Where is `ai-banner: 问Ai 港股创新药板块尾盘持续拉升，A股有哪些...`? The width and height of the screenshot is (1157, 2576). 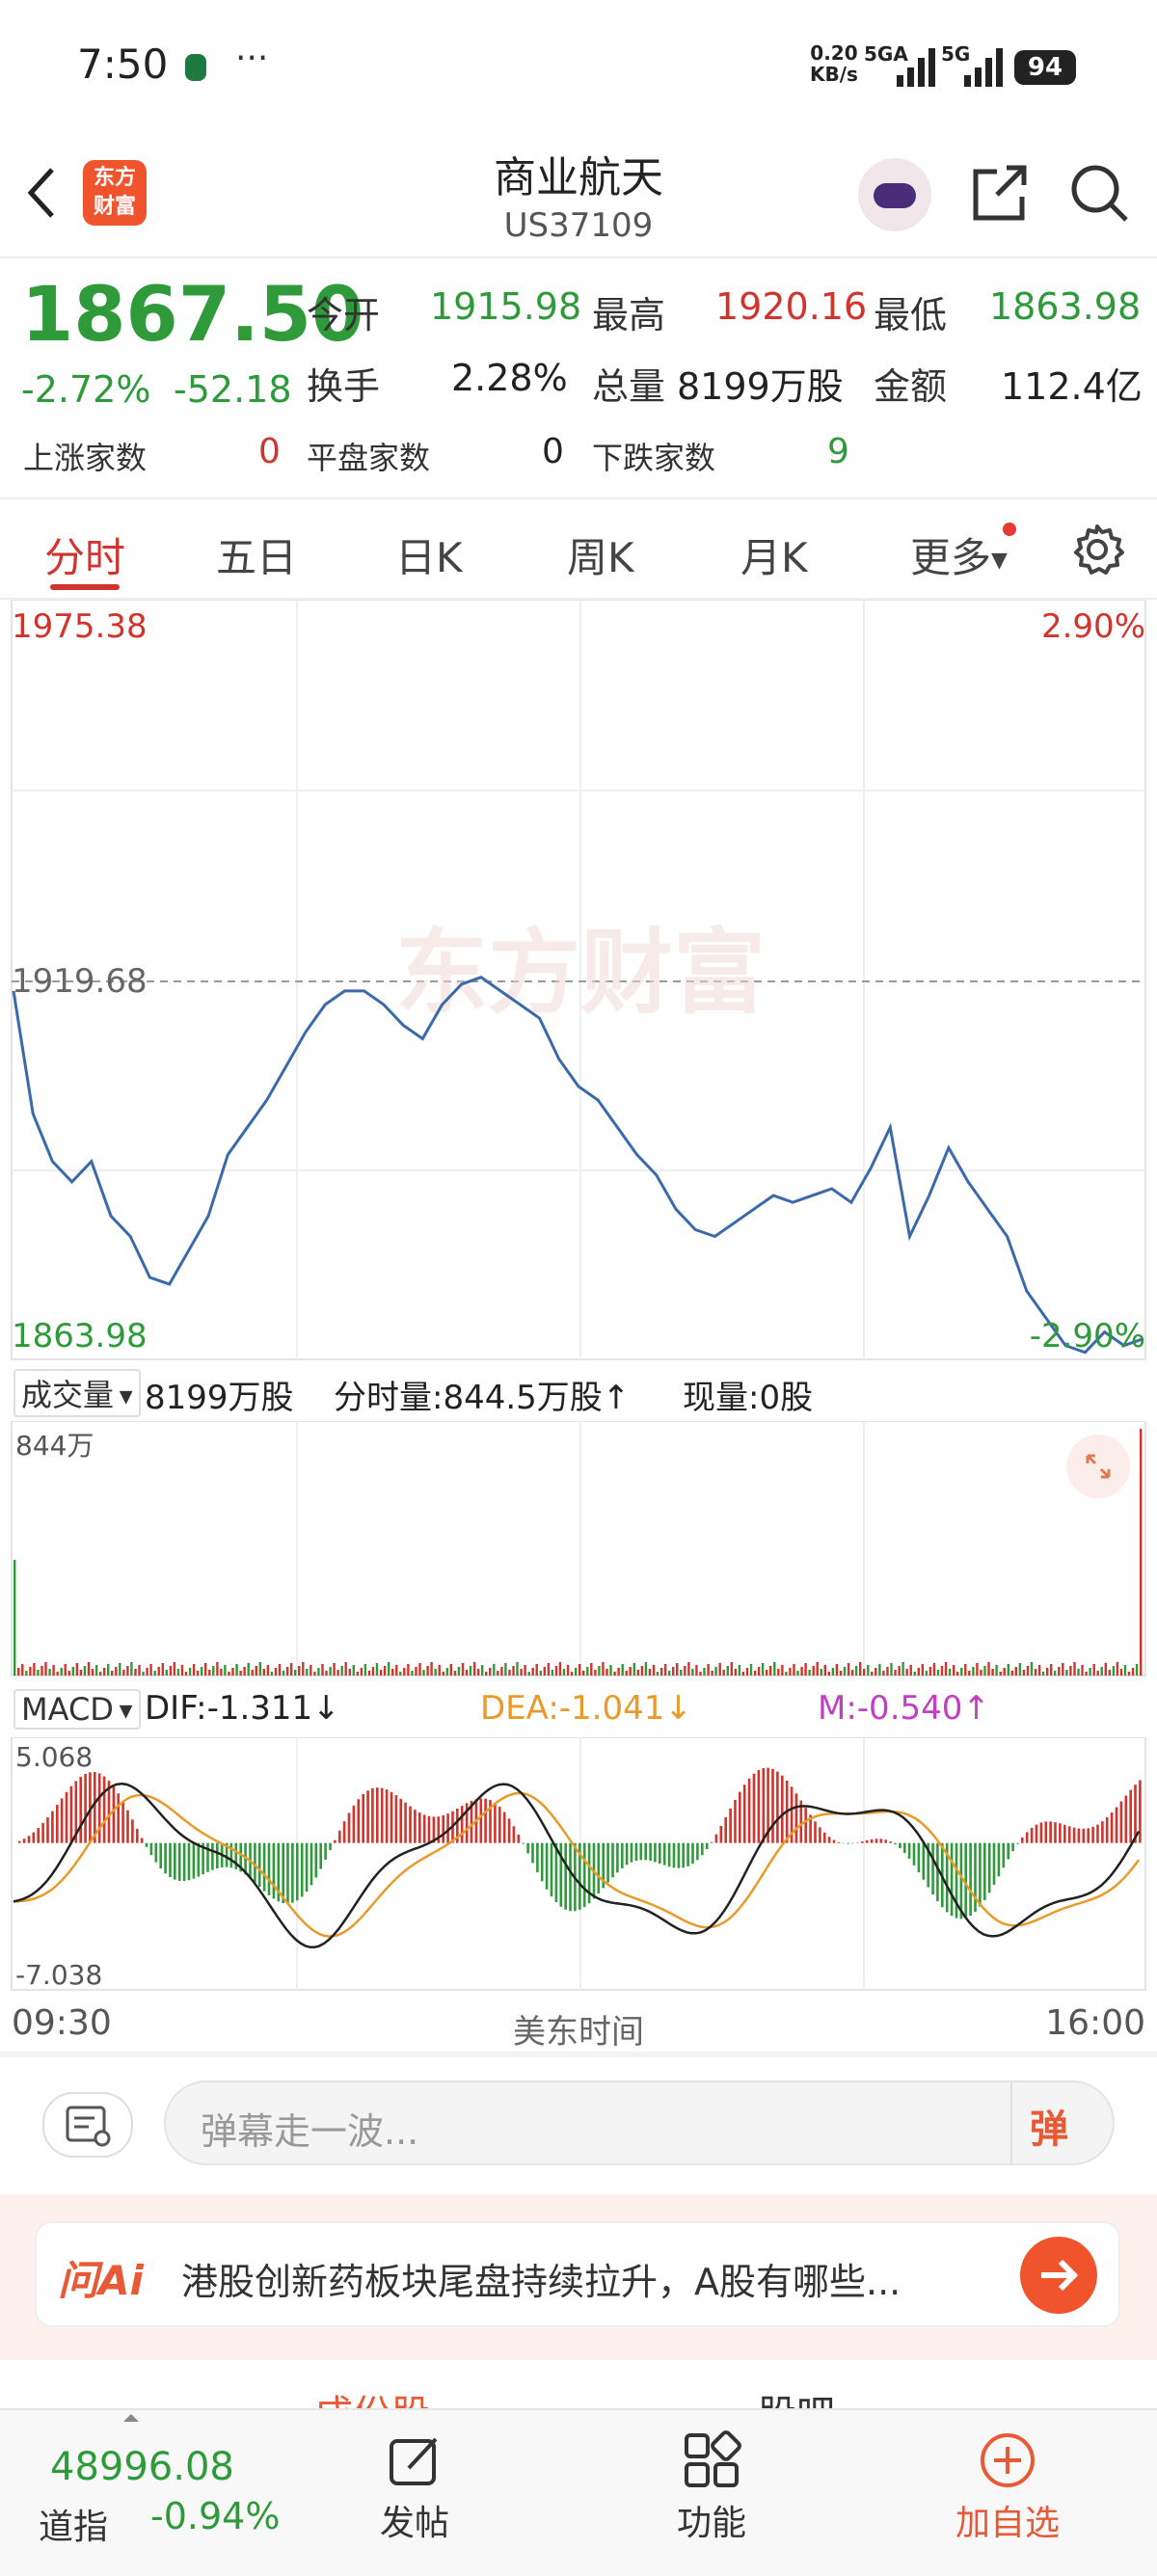 ai-banner: 问Ai 港股创新药板块尾盘持续拉升，A股有哪些... is located at coordinates (577, 2274).